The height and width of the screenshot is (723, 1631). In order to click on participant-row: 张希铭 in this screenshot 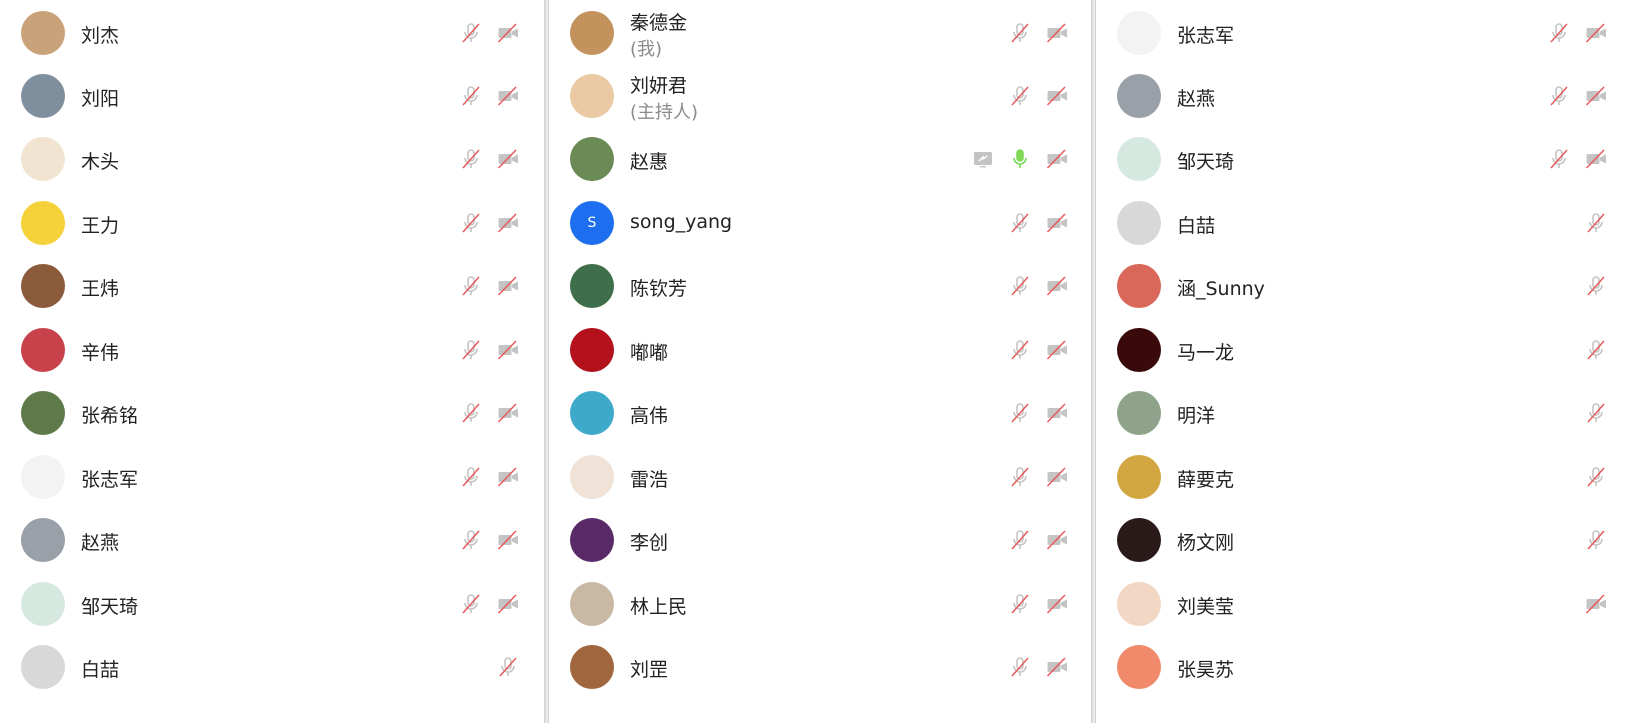, I will do `click(272, 413)`.